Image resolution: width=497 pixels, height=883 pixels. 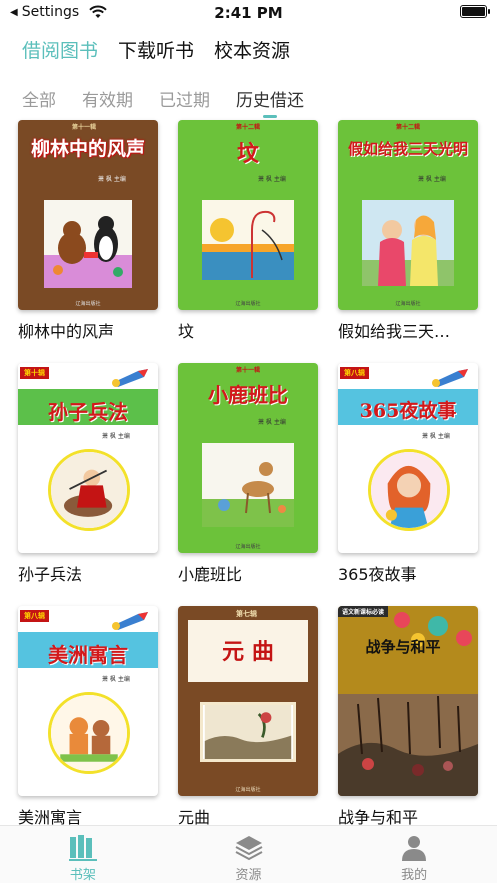 I want to click on bookshelf-icon, so click(x=82, y=848).